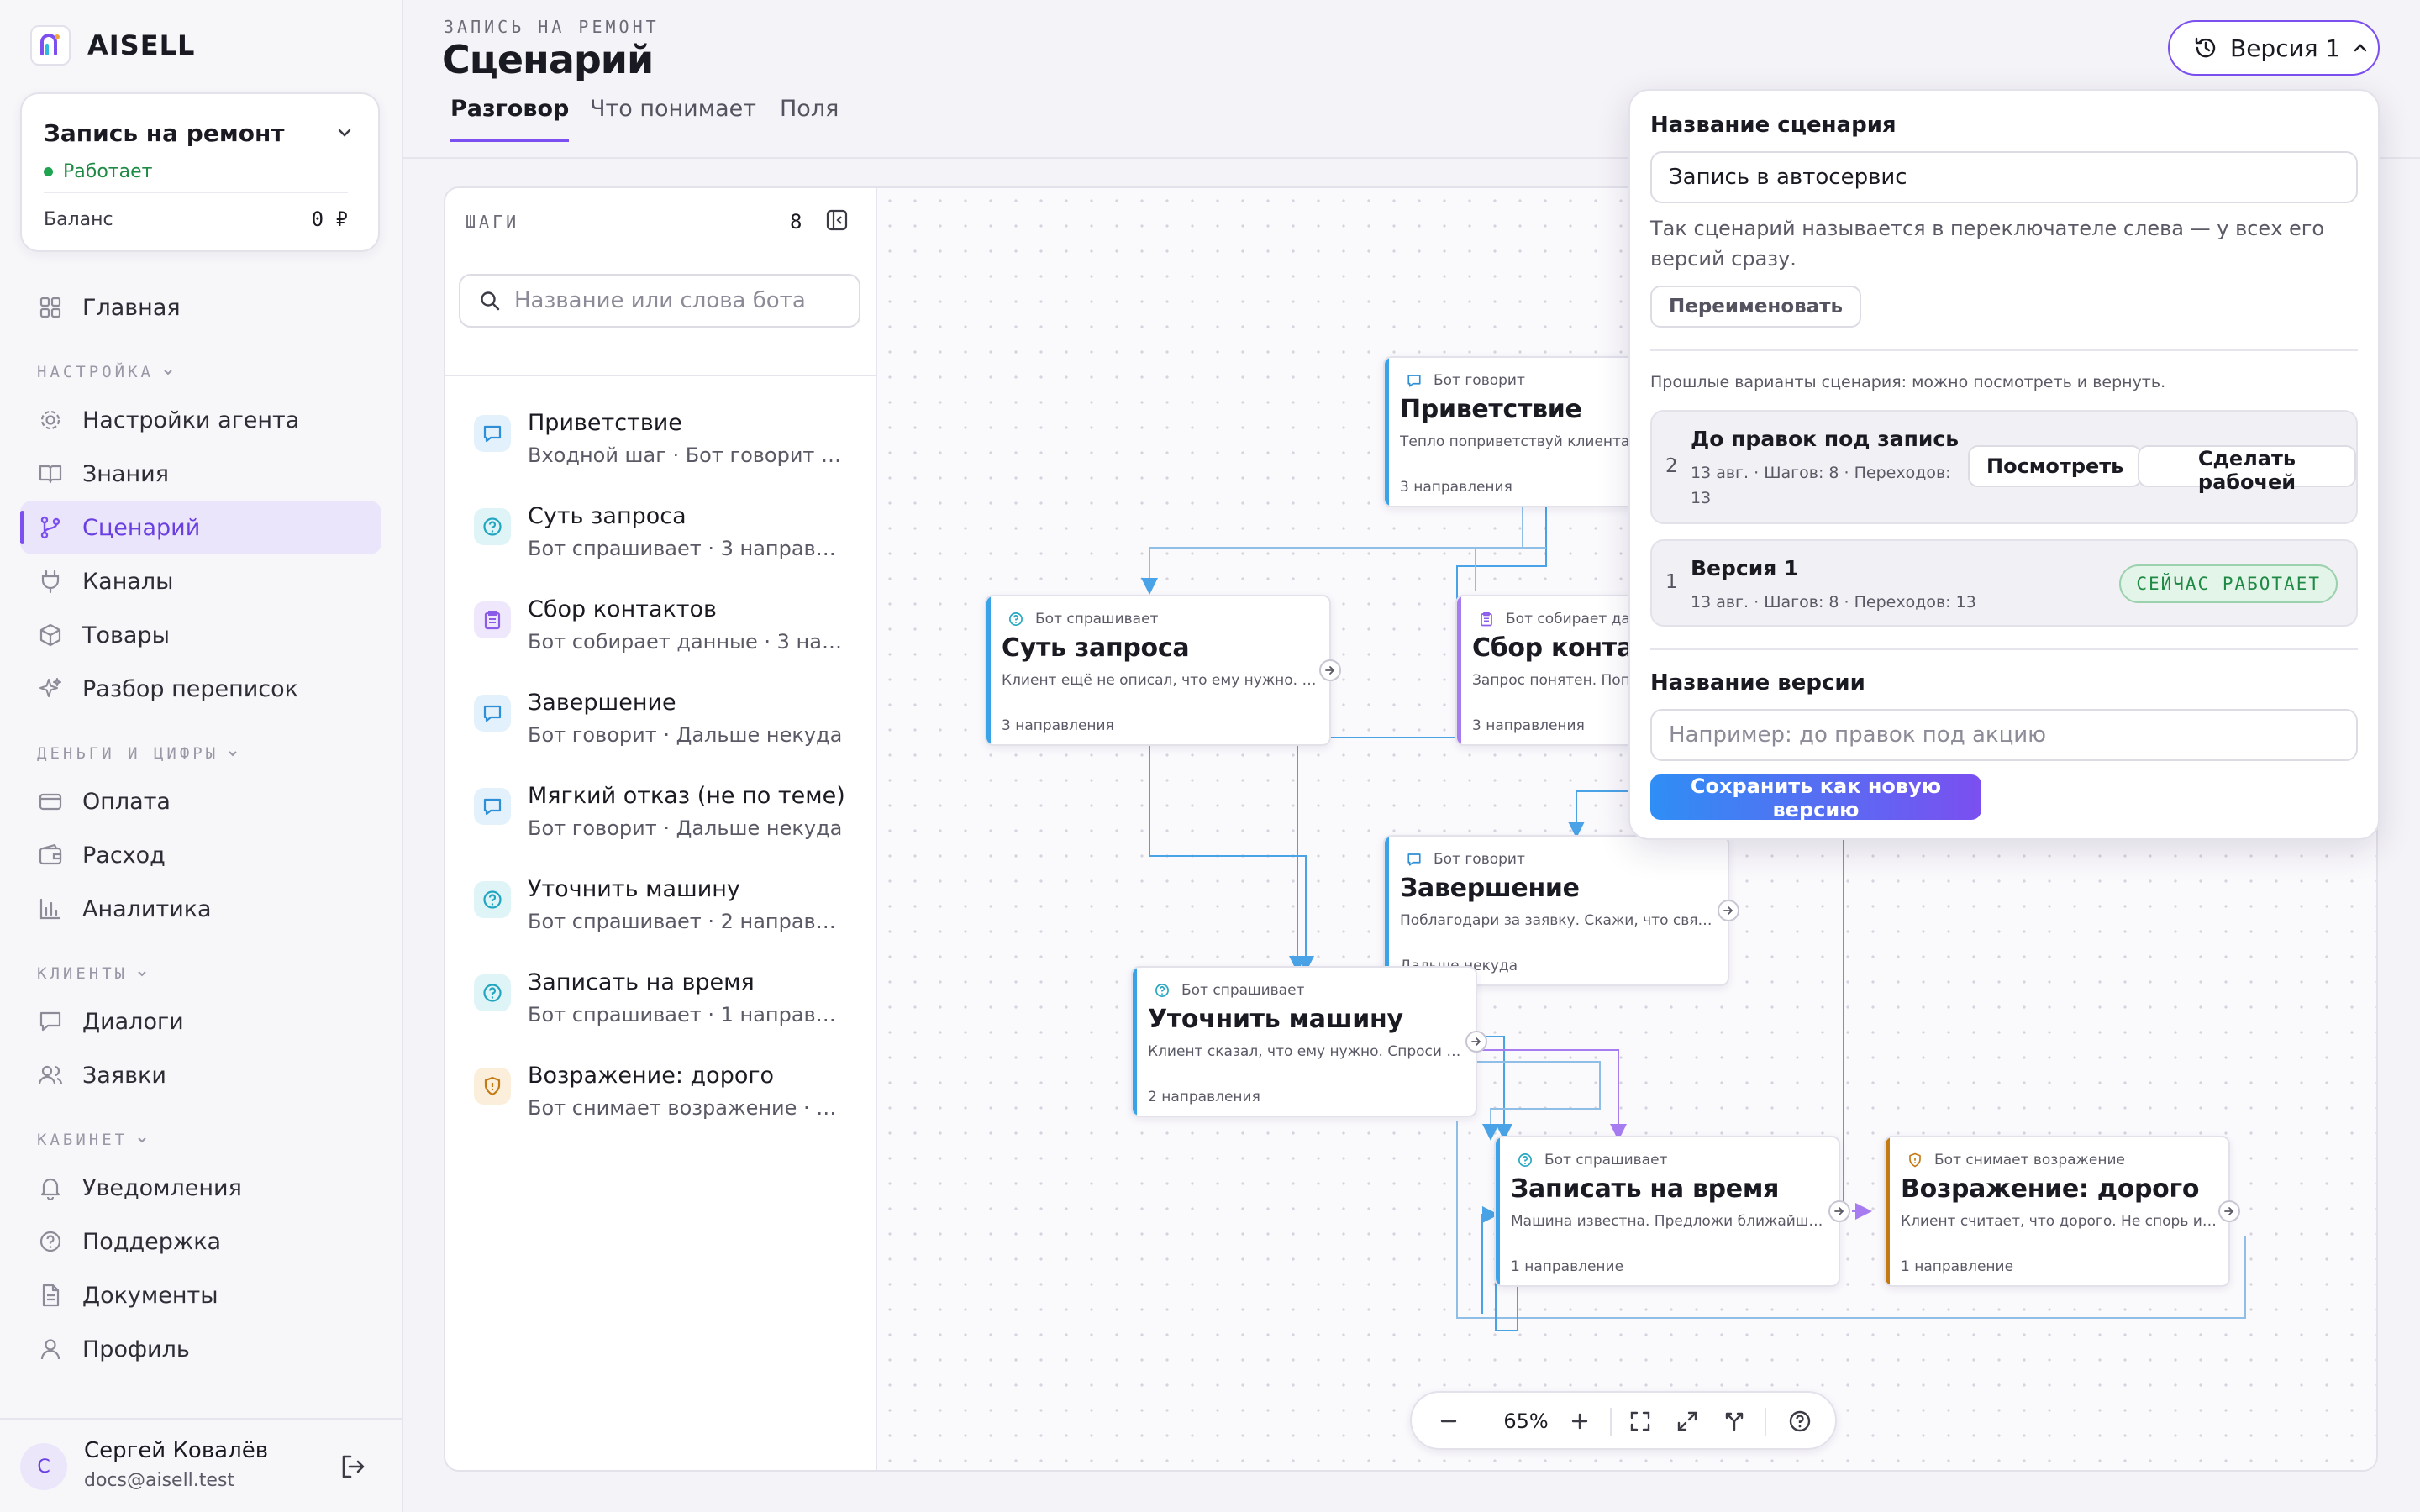  What do you see at coordinates (131, 307) in the screenshot?
I see `nav-label: Главная` at bounding box center [131, 307].